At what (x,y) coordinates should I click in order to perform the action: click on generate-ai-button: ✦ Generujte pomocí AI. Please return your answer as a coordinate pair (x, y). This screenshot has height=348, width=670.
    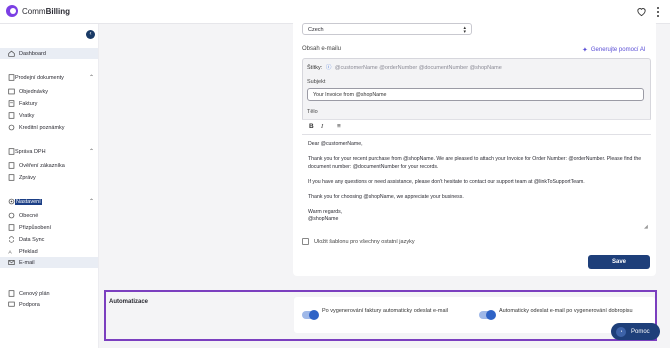
    Looking at the image, I should click on (614, 50).